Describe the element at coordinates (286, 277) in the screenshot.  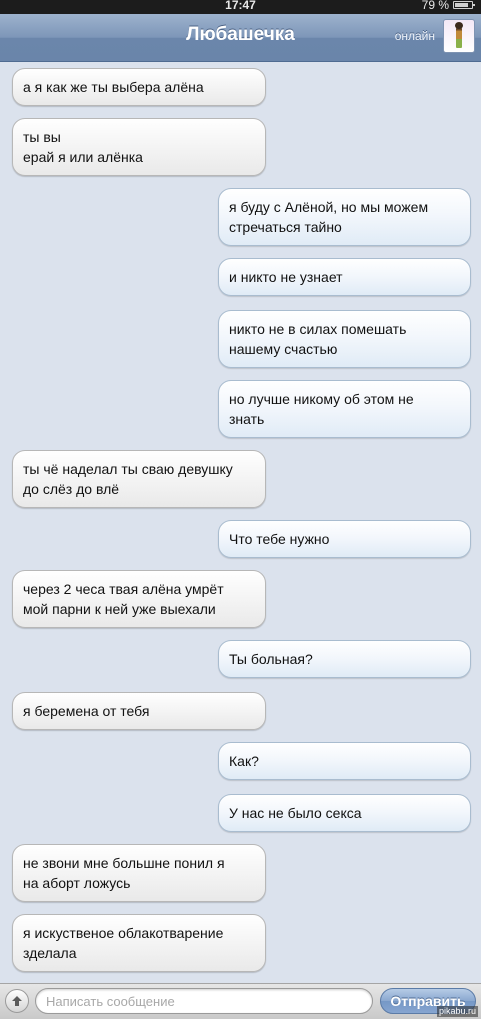
I see `message-line: и никто не узнает` at that location.